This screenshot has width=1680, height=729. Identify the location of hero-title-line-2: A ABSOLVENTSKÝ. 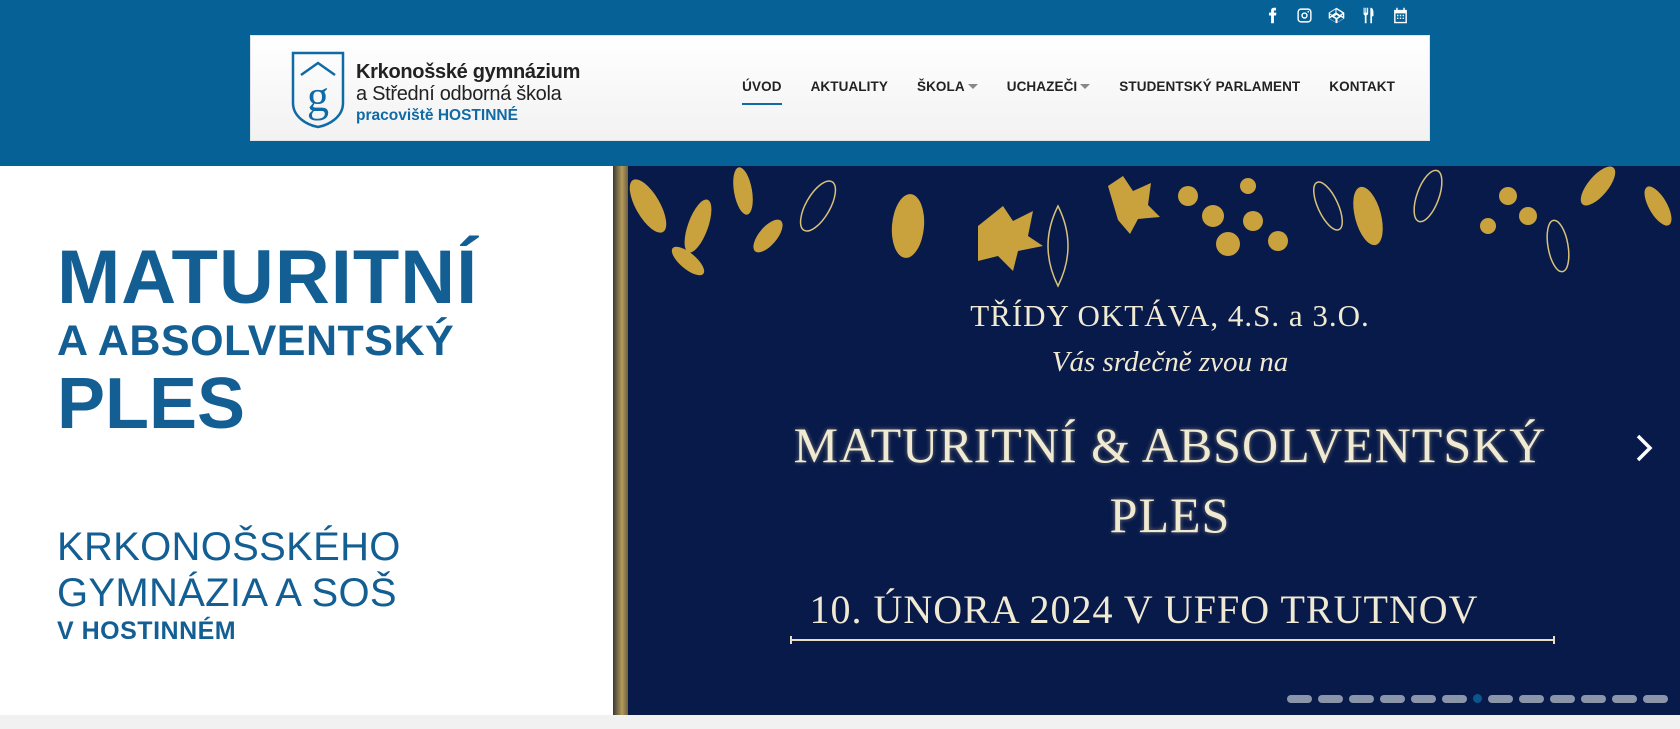
(256, 341).